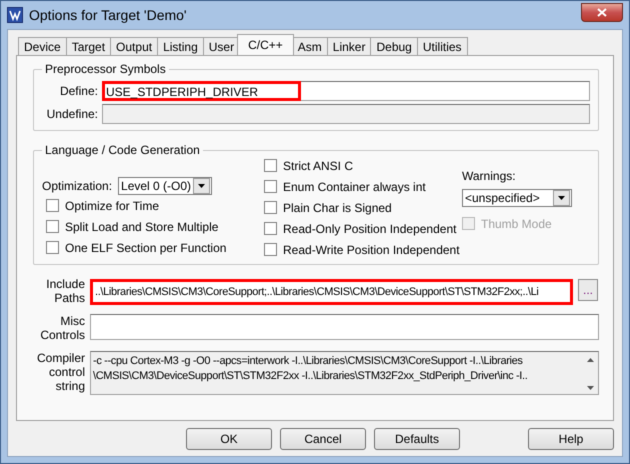 Image resolution: width=630 pixels, height=464 pixels. I want to click on field-value: ..\Libraries\CMSIS\CM3\CoreSupport;..\Libraries\CMSIS\CM3\DeviceSupport\ST\STM32F2xx;..\Li, so click(316, 292).